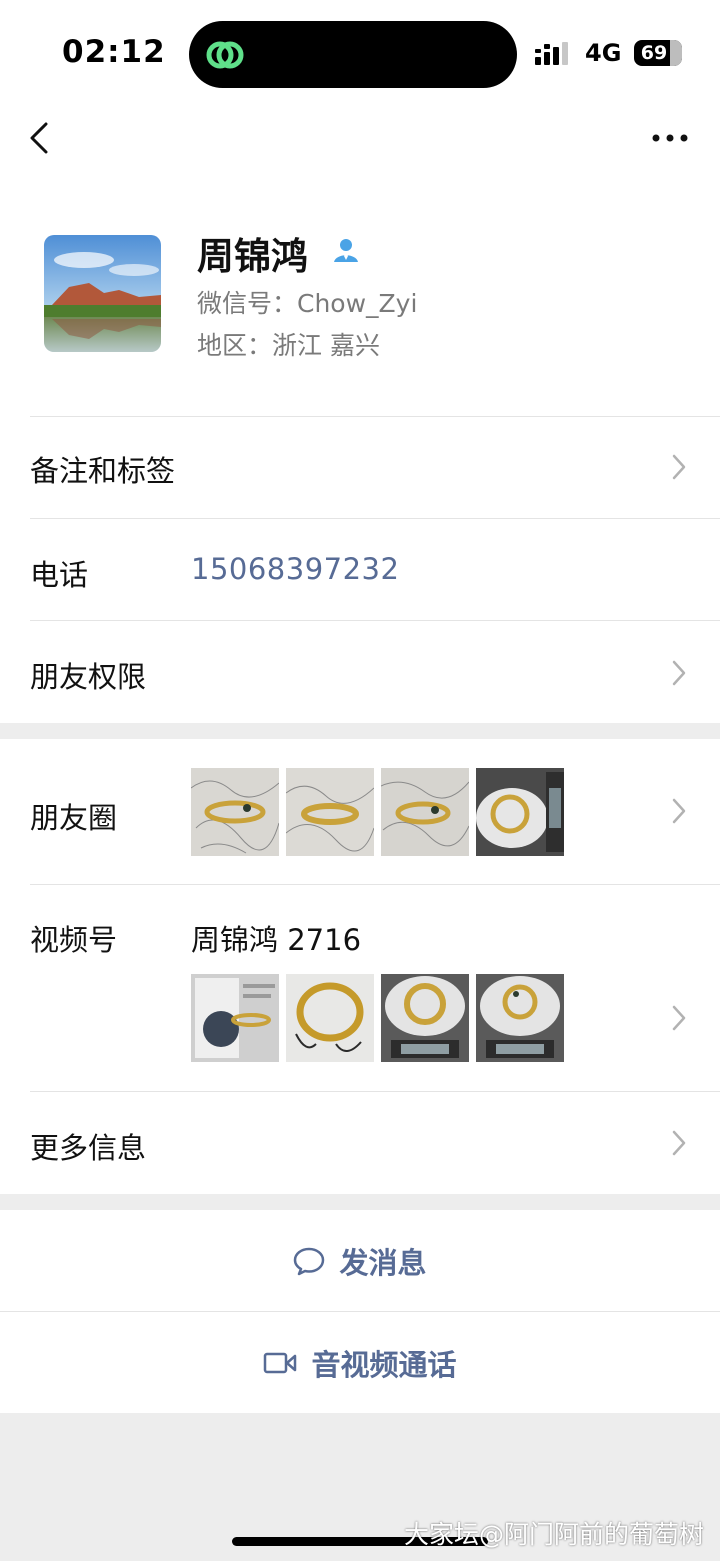  I want to click on row-friend-permissions: 朋友权限, so click(360, 671).